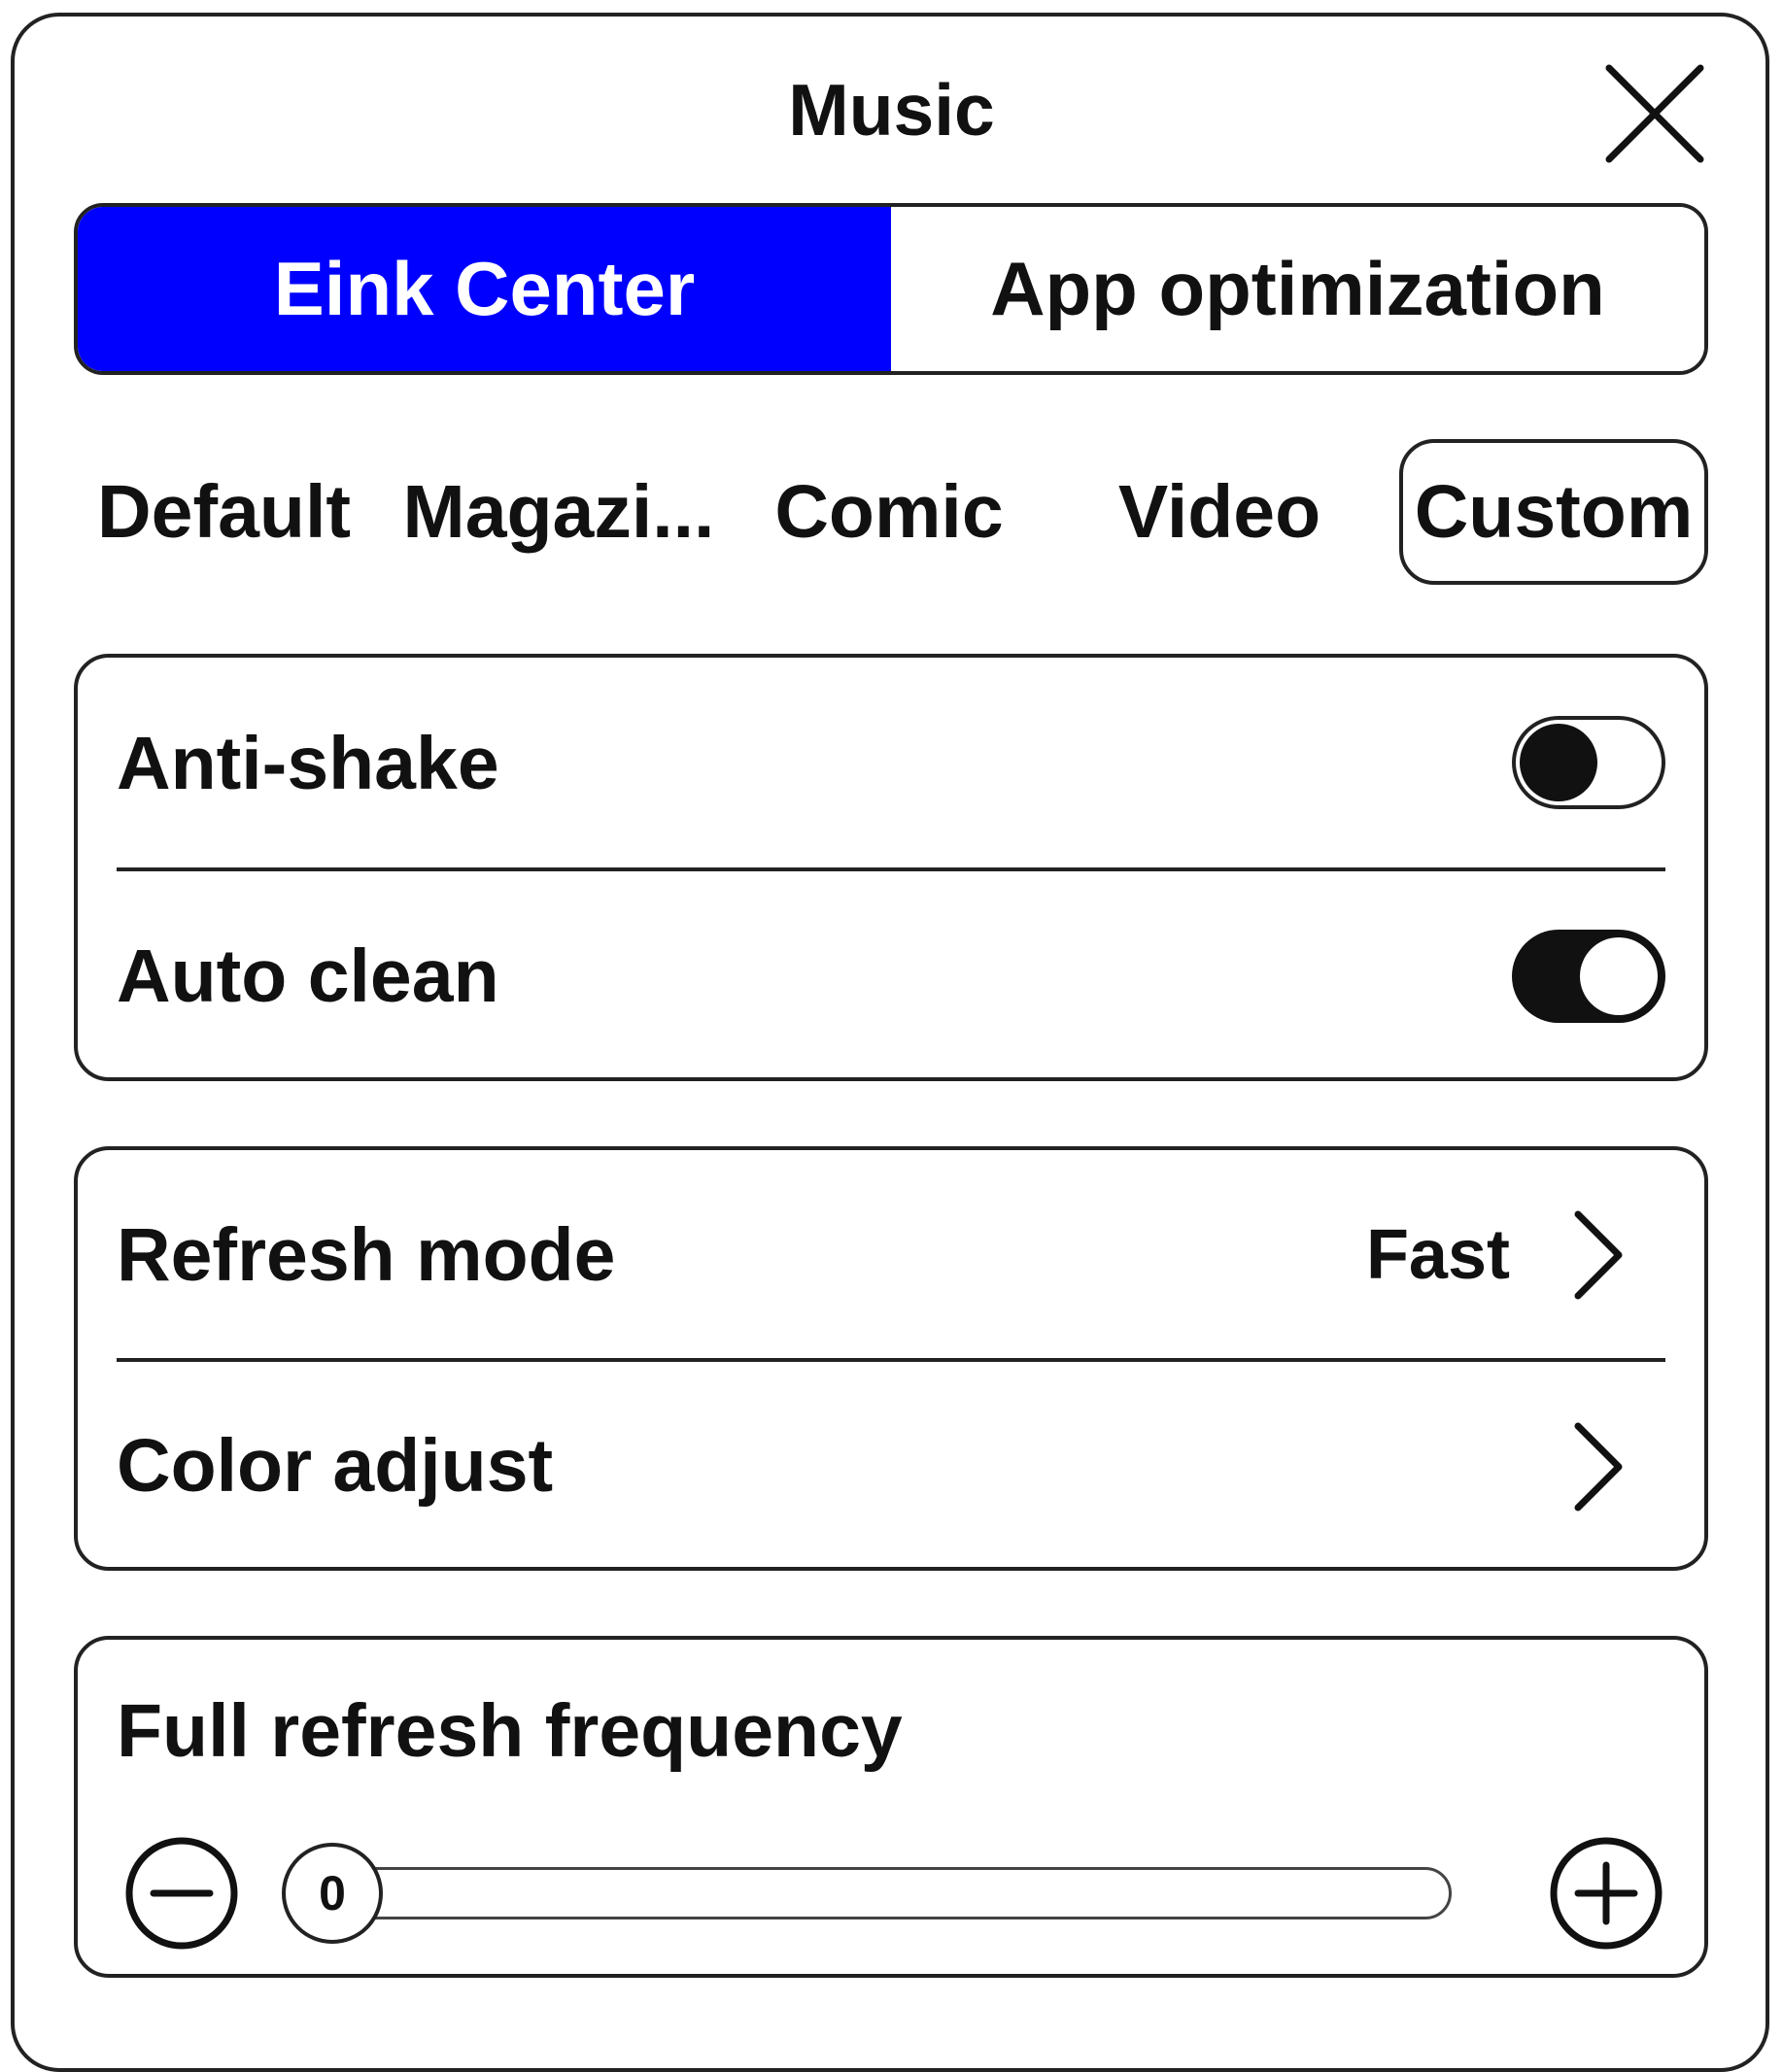  What do you see at coordinates (366, 1254) in the screenshot?
I see `refresh-mode-label: Refresh mode` at bounding box center [366, 1254].